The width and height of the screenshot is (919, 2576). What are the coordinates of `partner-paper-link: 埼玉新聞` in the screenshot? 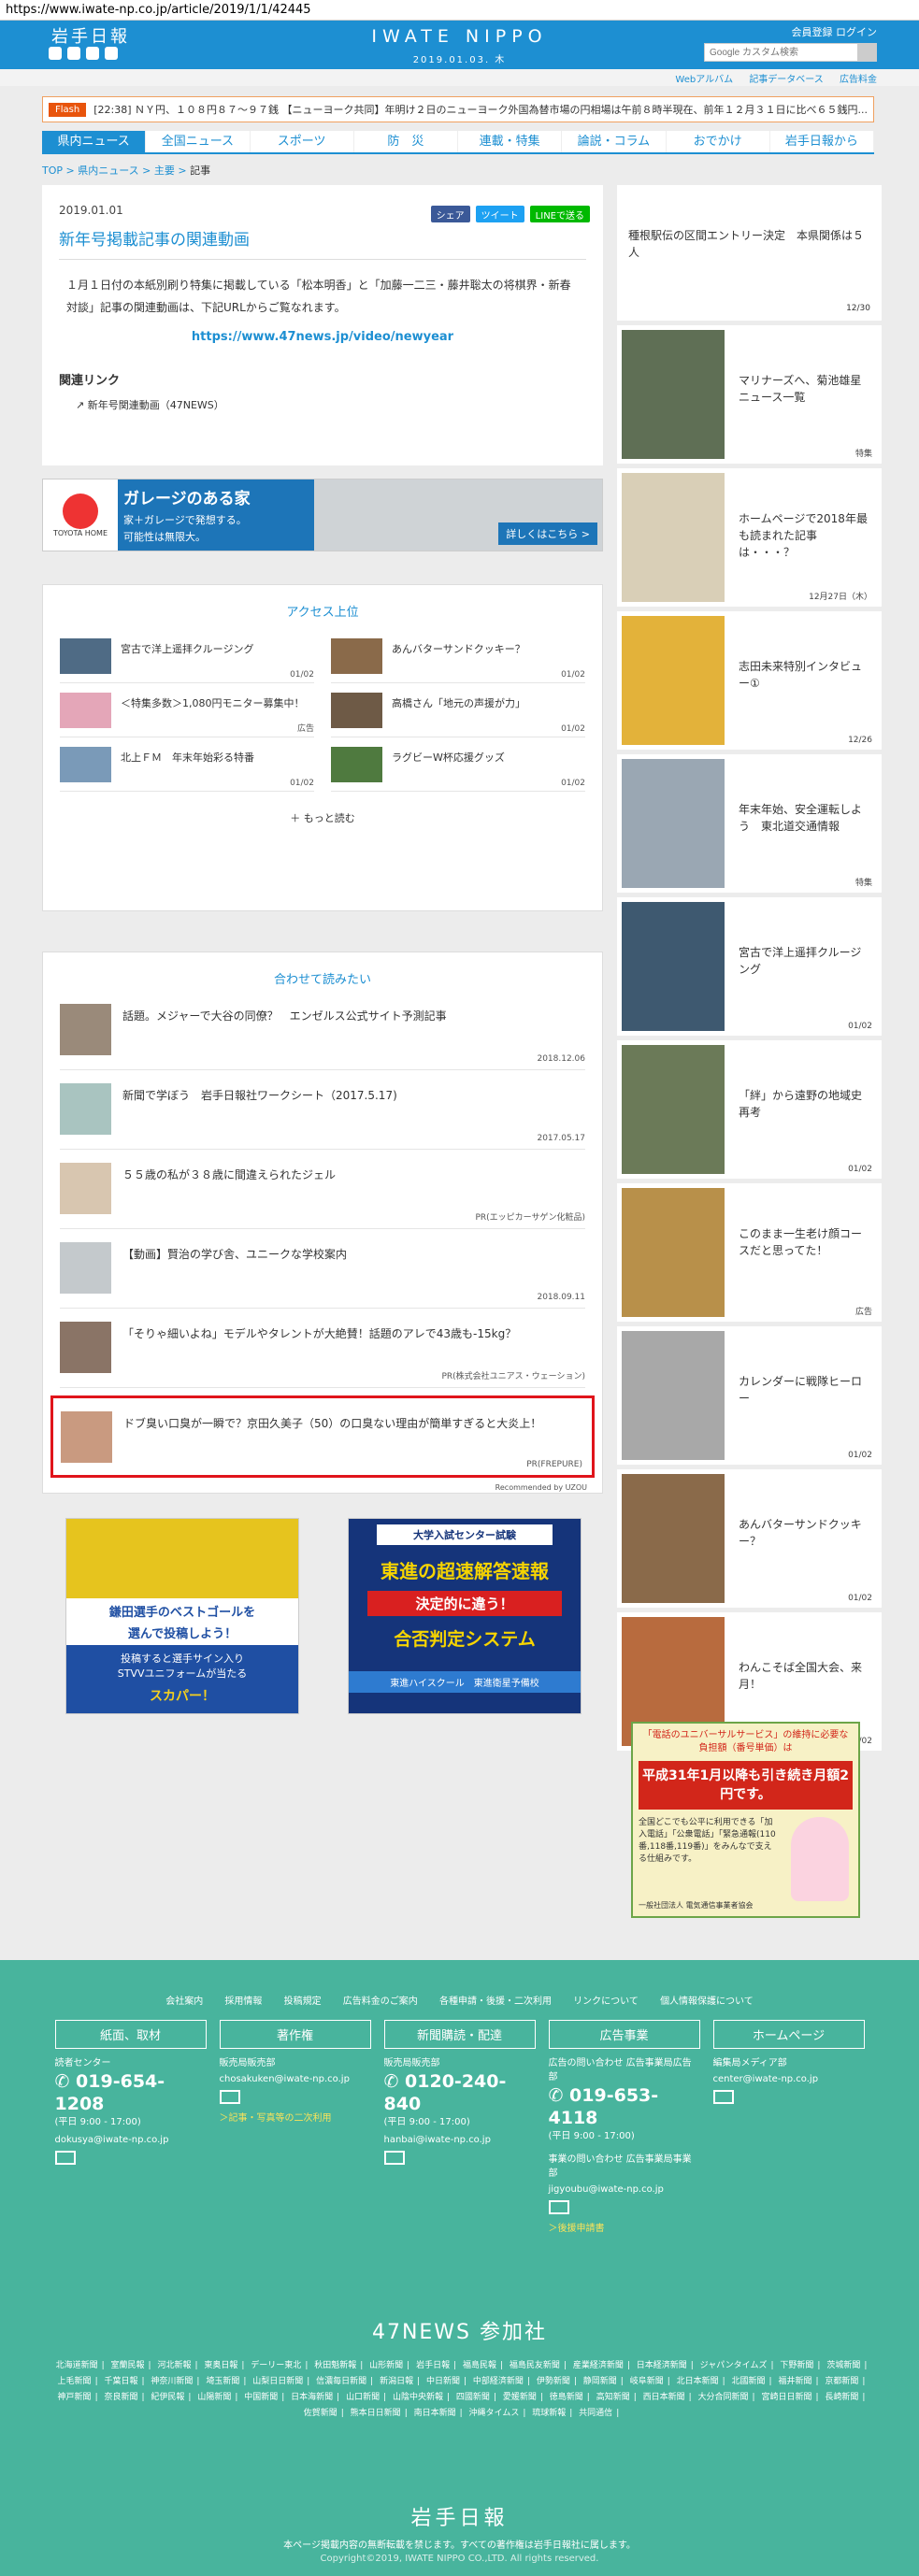 It's located at (222, 2381).